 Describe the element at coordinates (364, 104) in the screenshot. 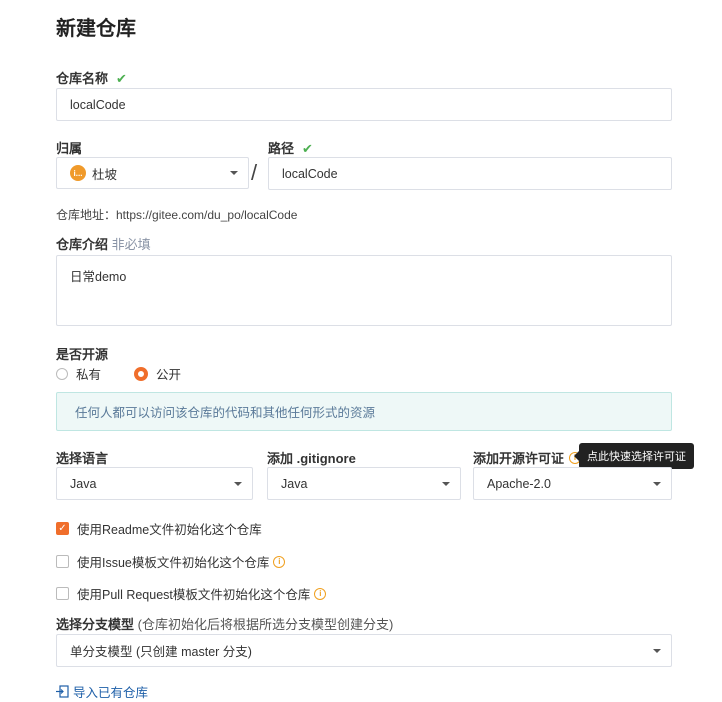

I see `repo-name-input: localCode` at that location.